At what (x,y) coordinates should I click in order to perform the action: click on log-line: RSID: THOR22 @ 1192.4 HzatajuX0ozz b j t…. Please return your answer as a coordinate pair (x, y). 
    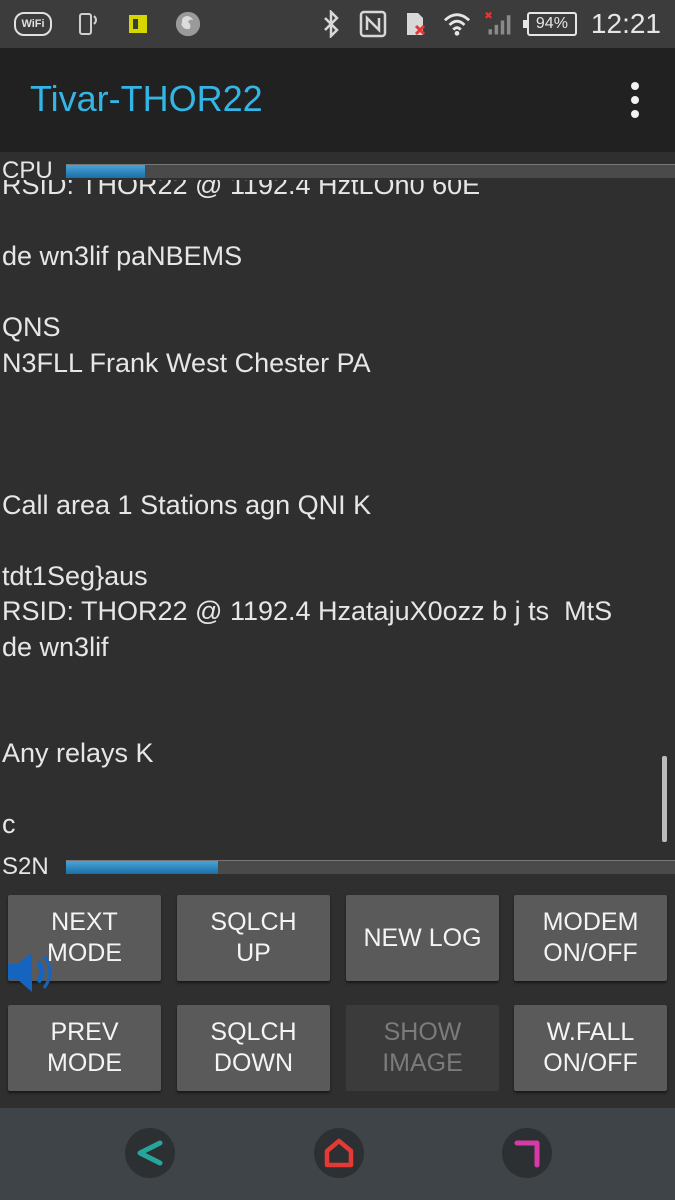
    Looking at the image, I should click on (307, 611).